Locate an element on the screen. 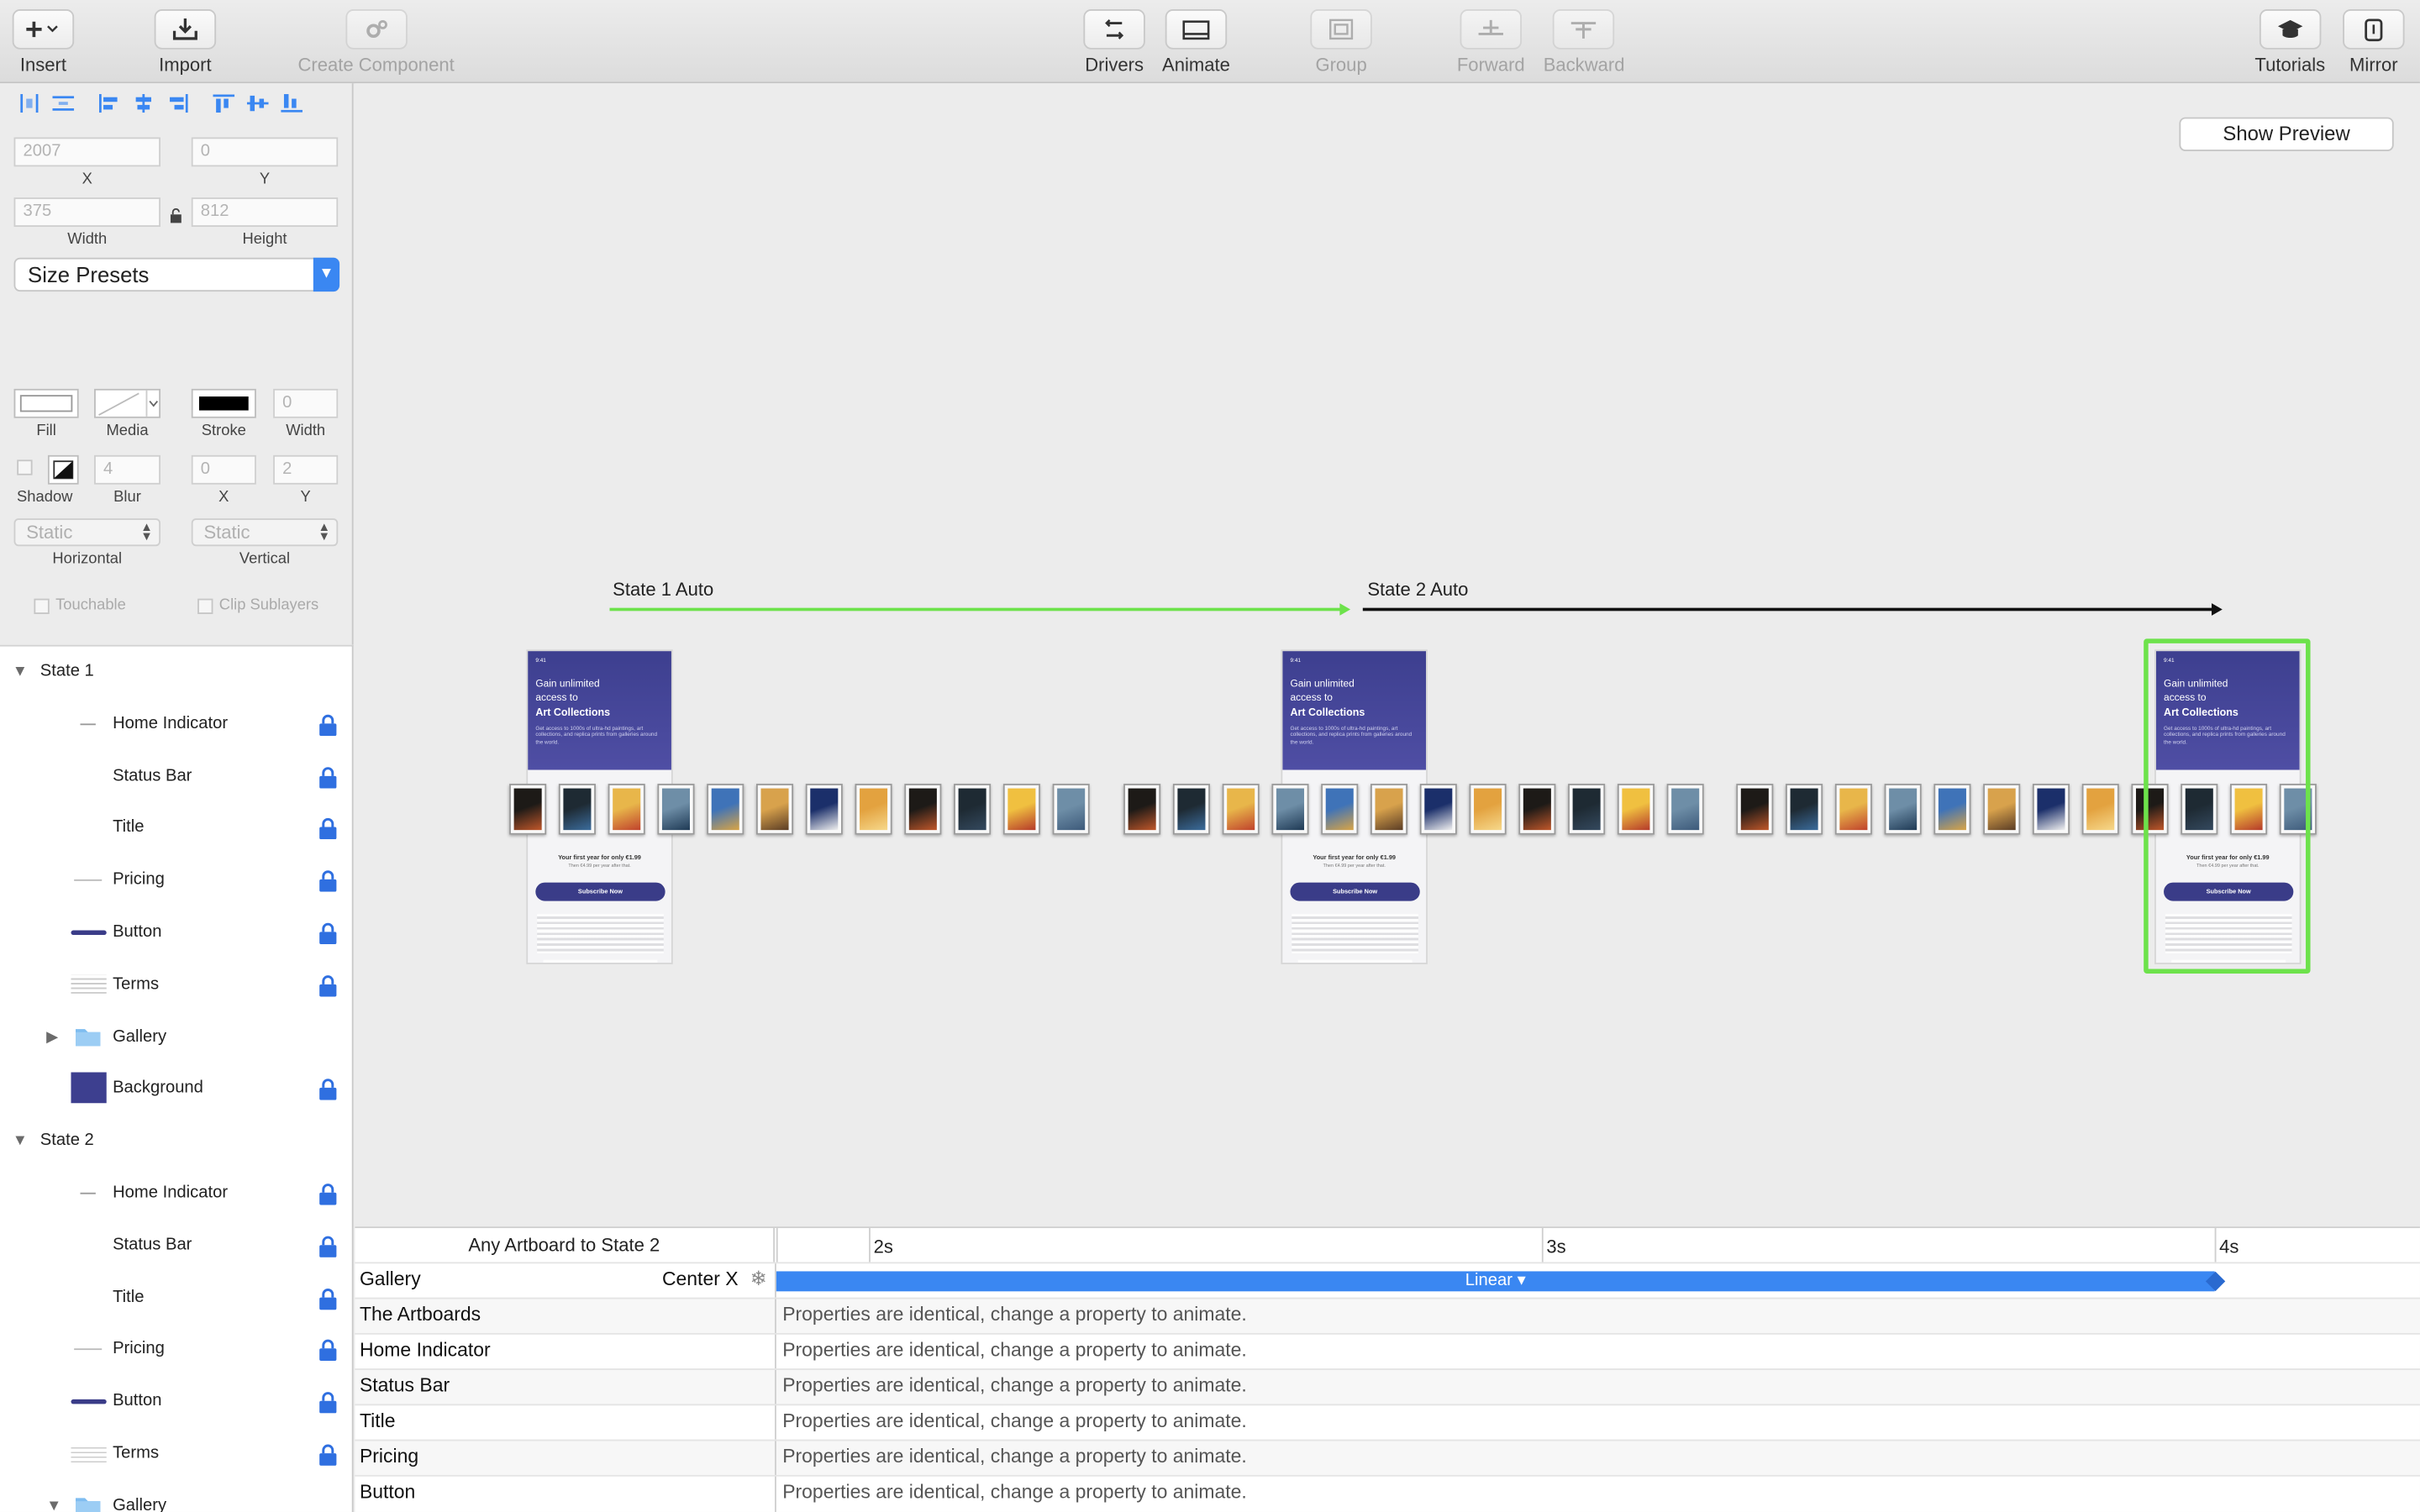 The image size is (2420, 1512). shadow-color-swatch is located at coordinates (63, 469).